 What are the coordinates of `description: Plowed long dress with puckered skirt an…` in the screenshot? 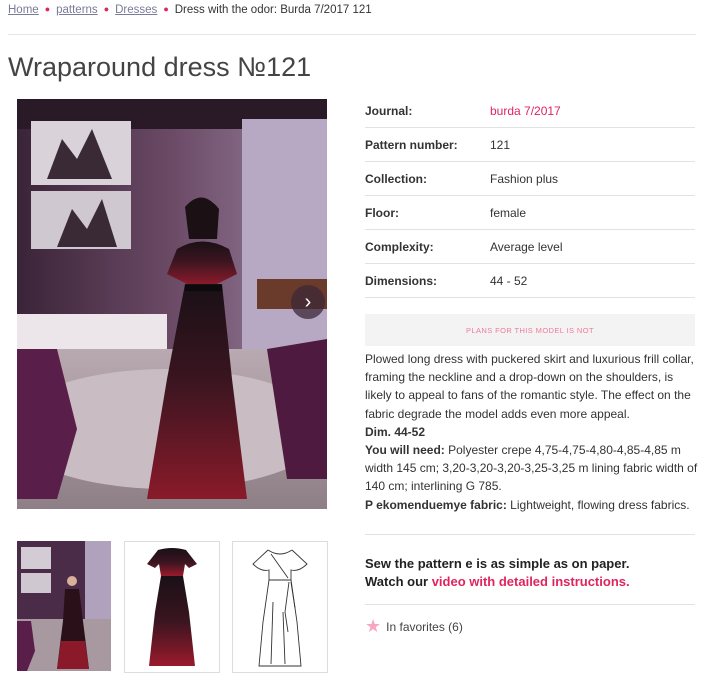 It's located at (532, 432).